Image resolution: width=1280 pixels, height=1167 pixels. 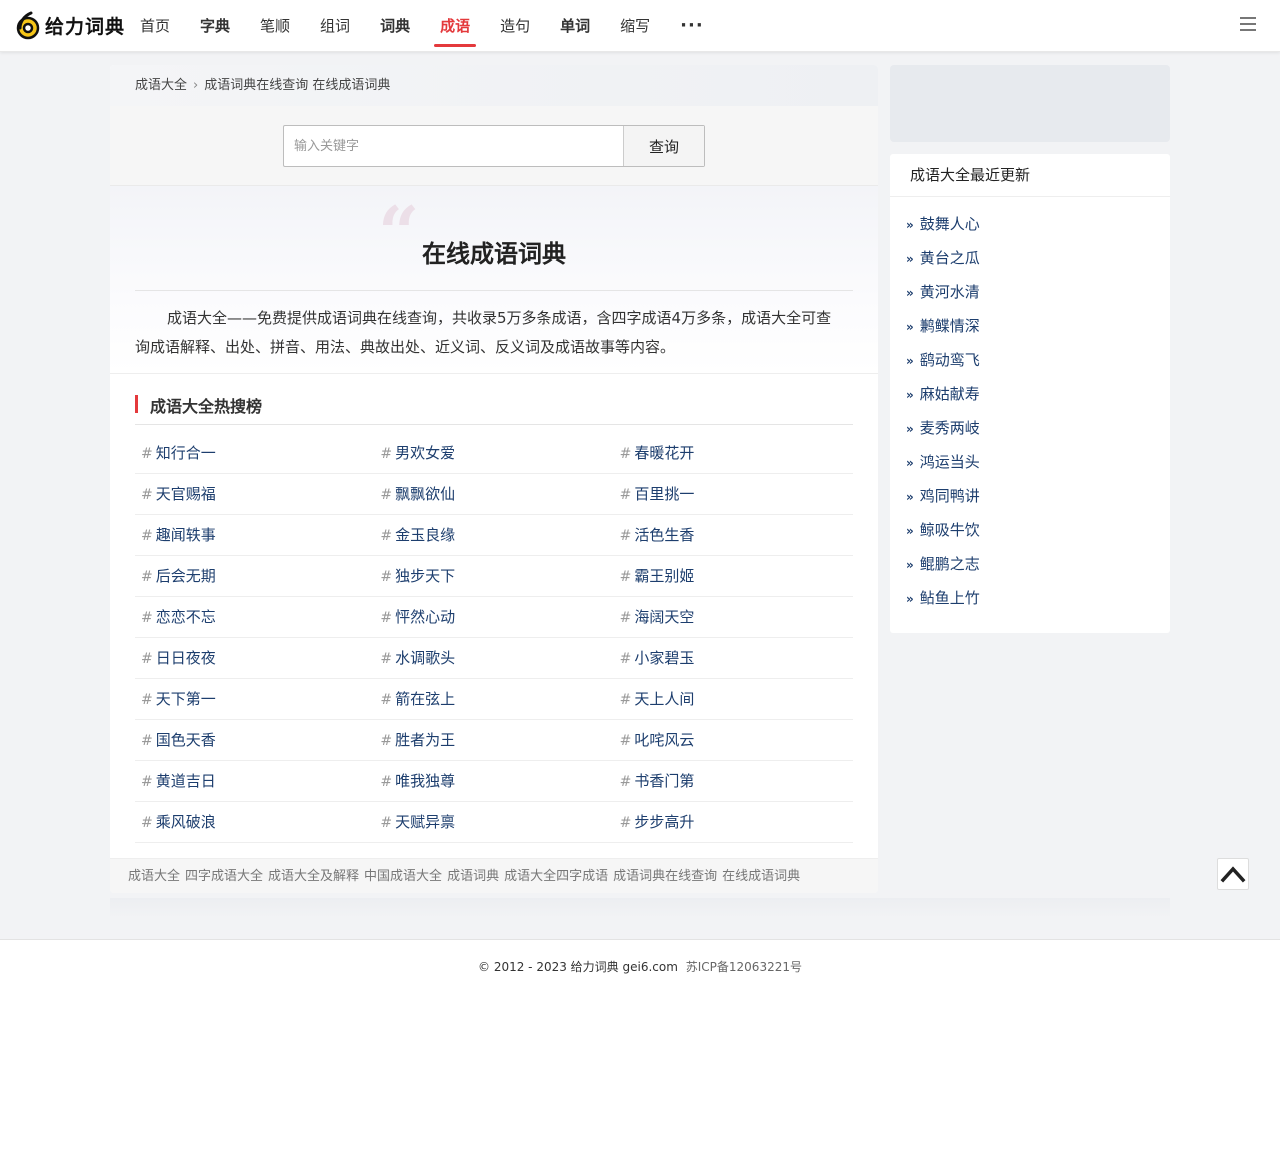 I want to click on search-form: 查询, so click(x=494, y=146).